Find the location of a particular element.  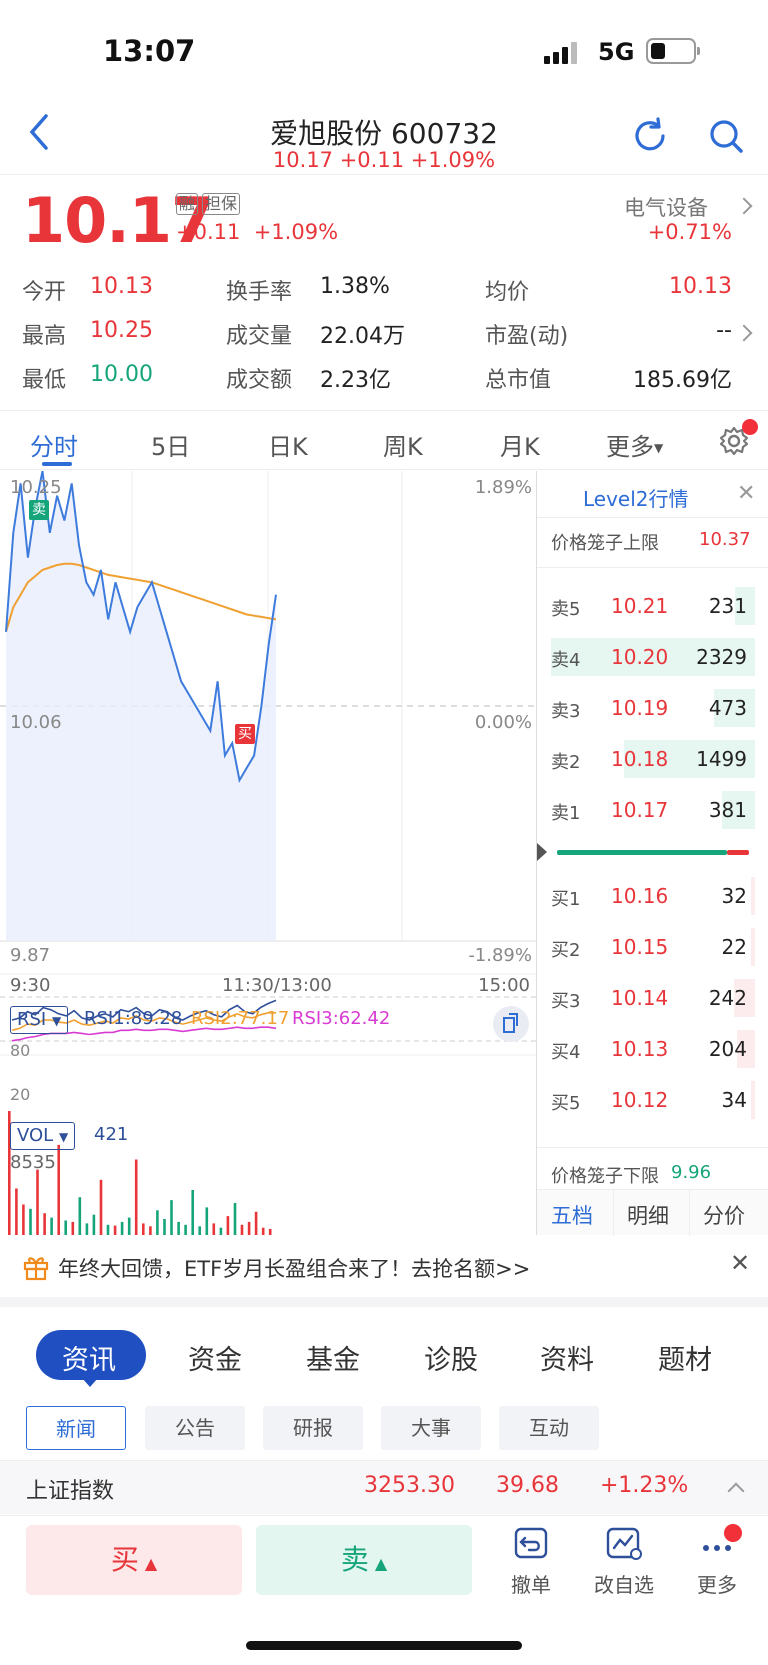

banner-text: 年终大回馈，ETF岁月长盈组合来了！去抢名额>> is located at coordinates (294, 1268).